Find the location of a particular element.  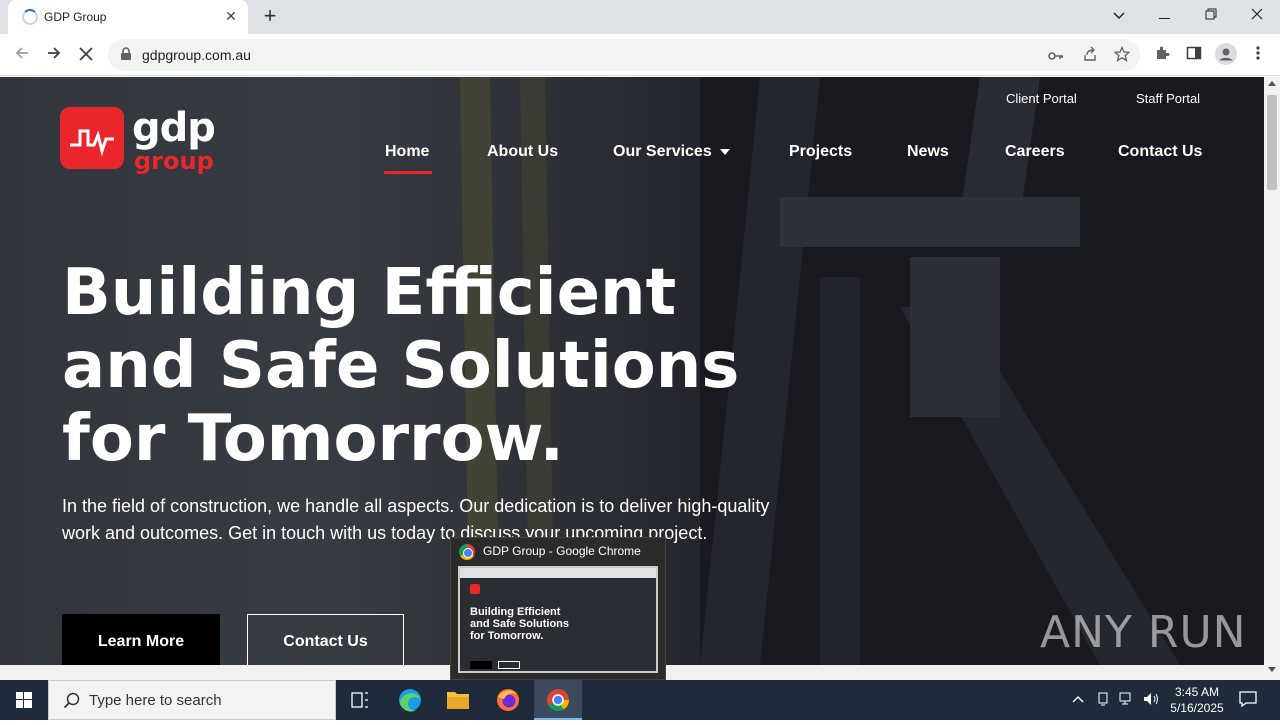

learn-more-button: Learn More is located at coordinates (141, 639).